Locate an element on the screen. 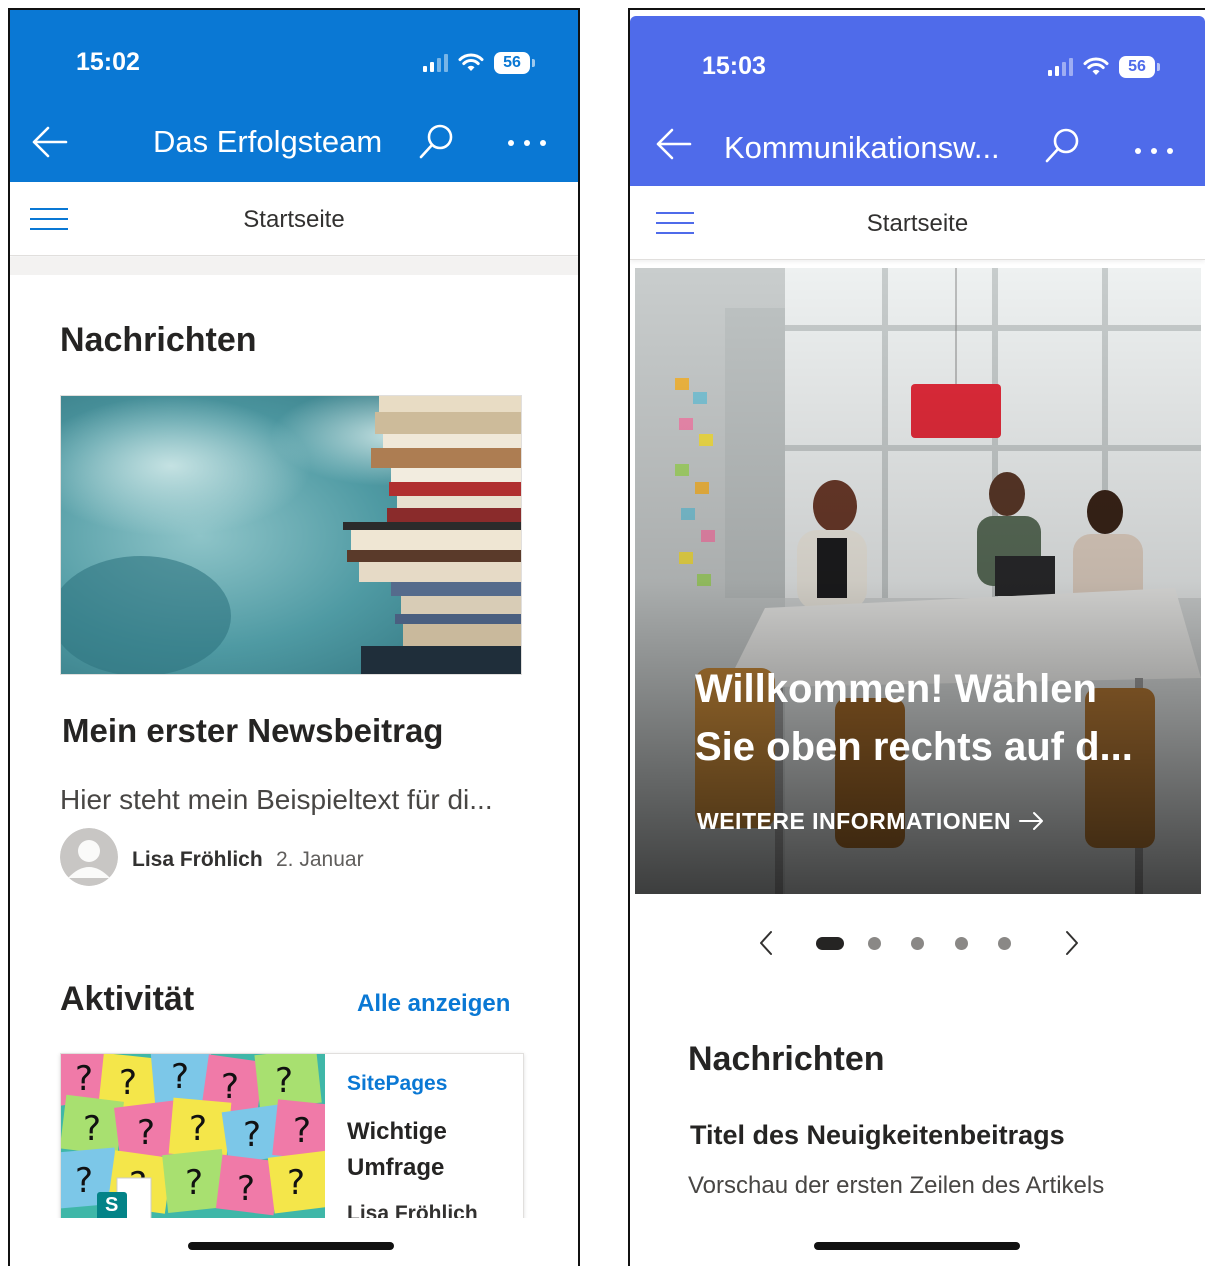 This screenshot has width=1205, height=1266. hero-more-link: WEITERE INFORMATIONEN is located at coordinates (871, 821).